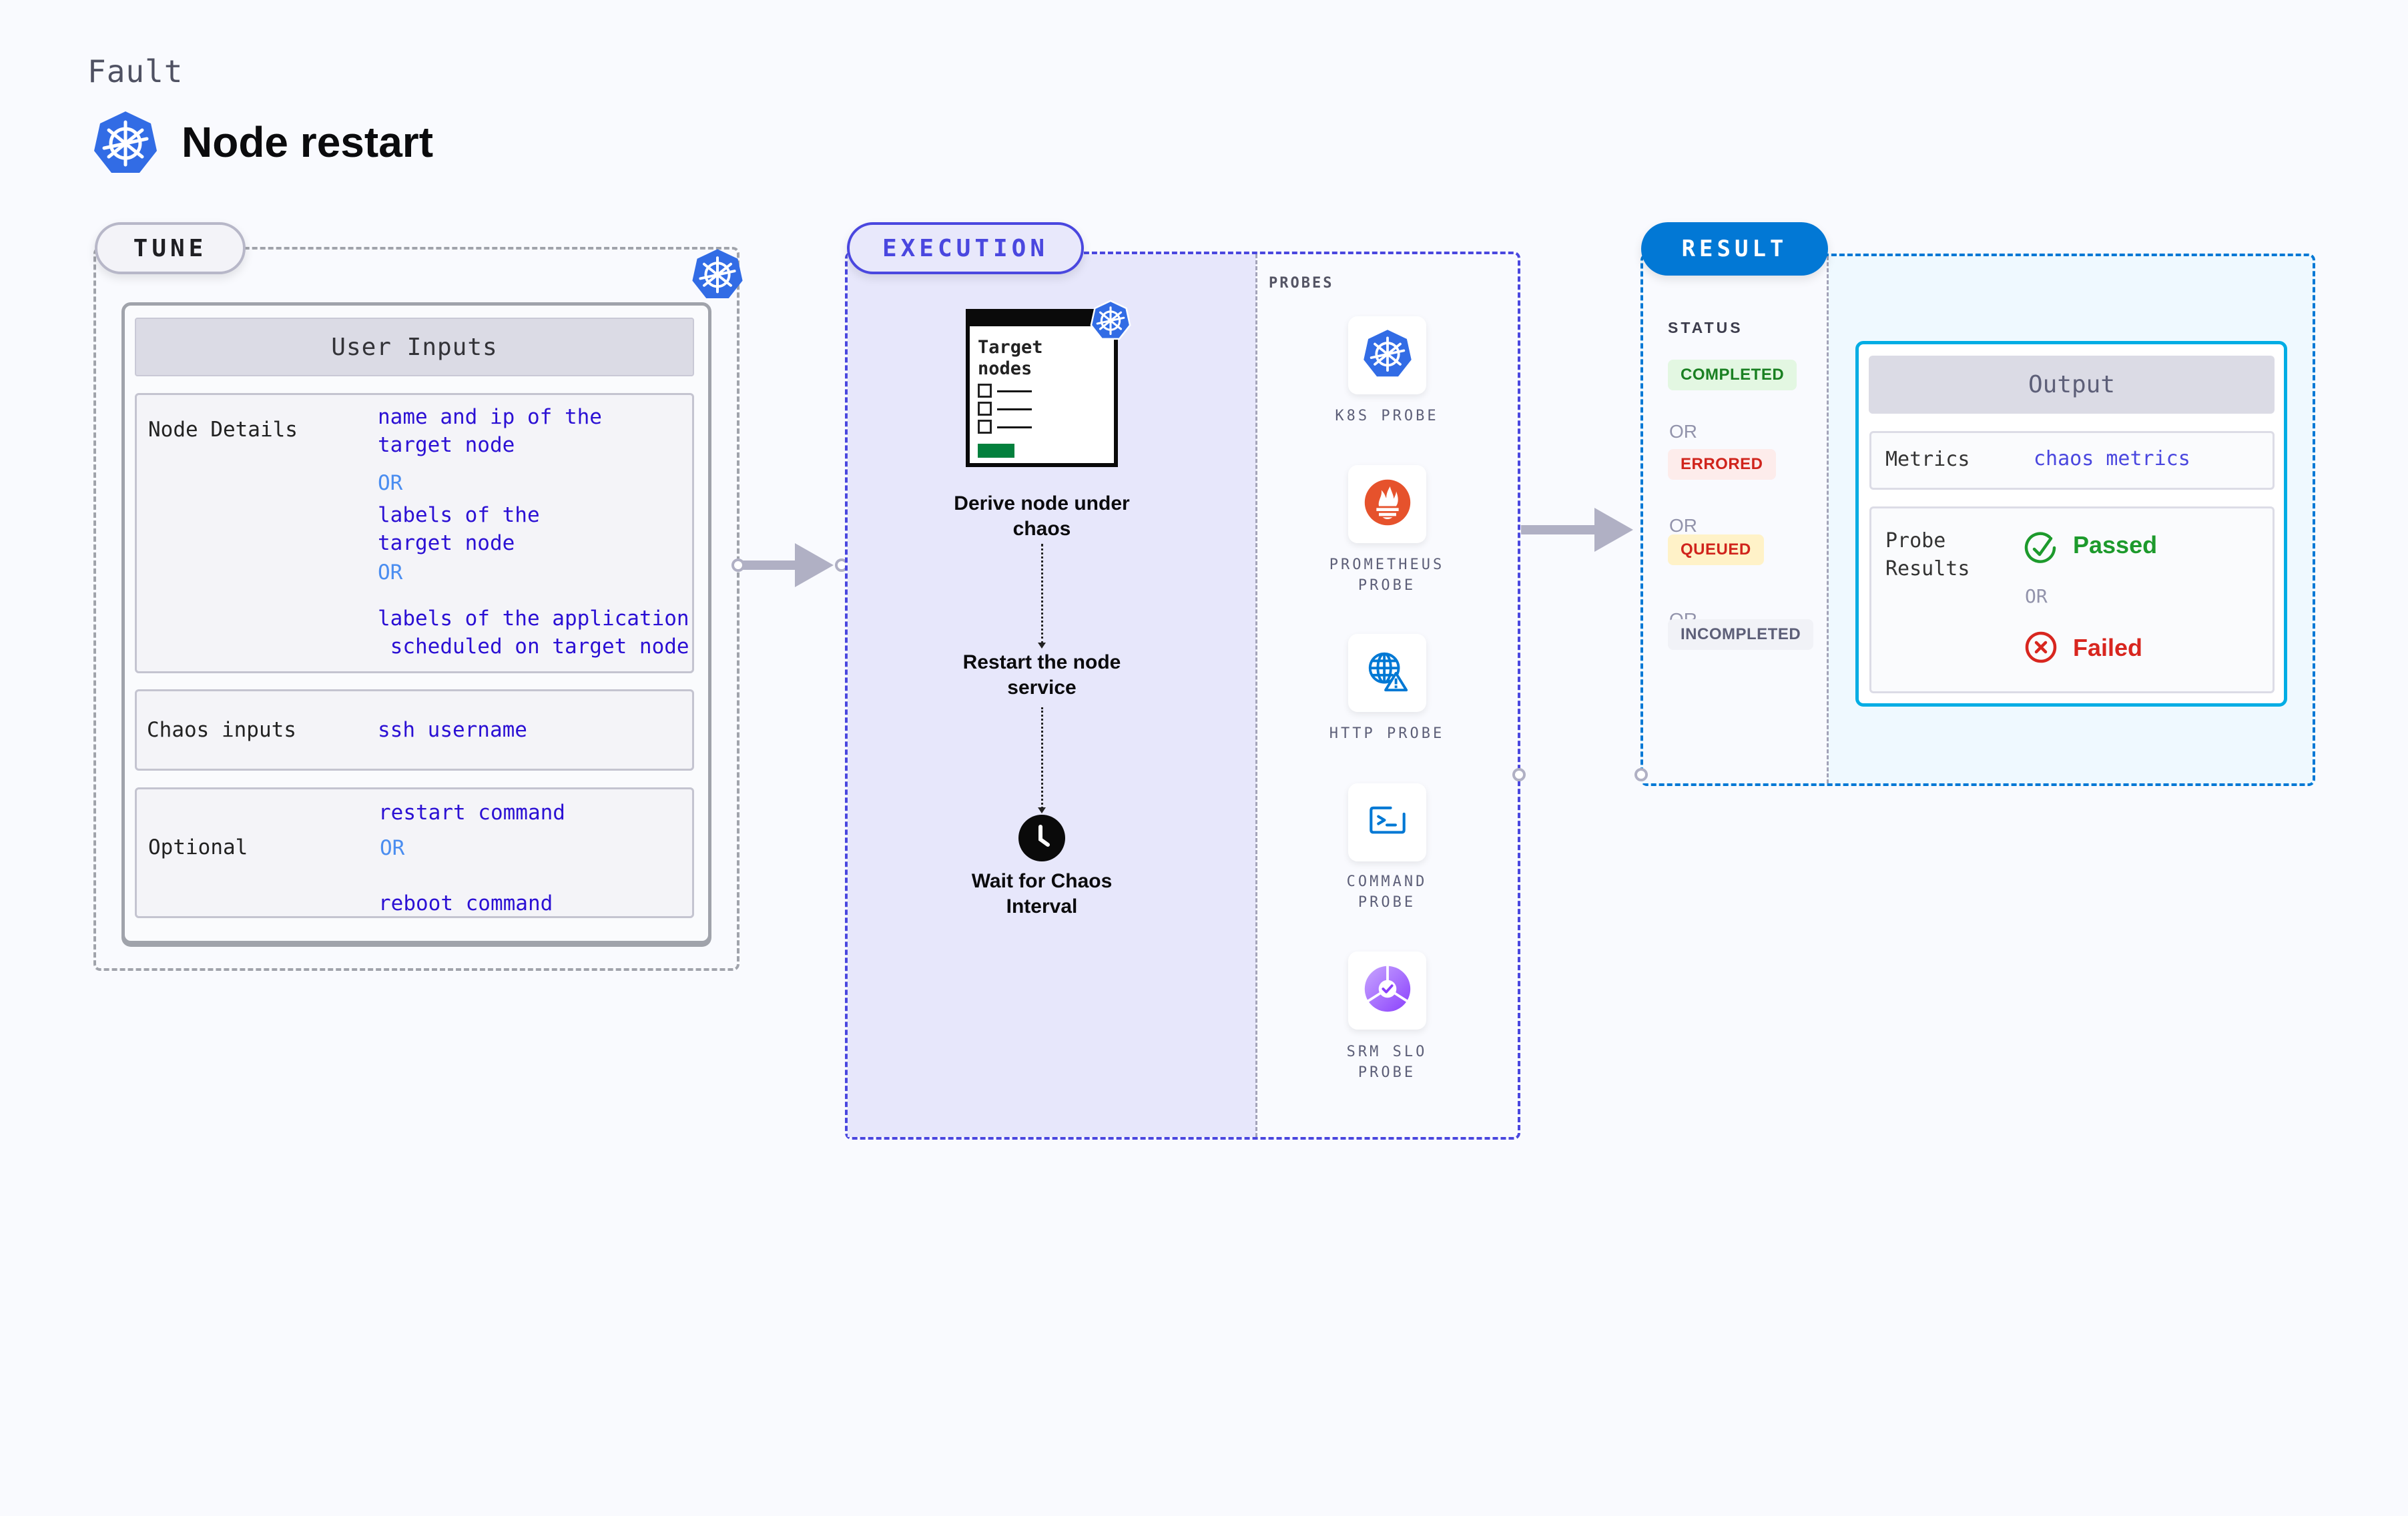  I want to click on step-wait-interval: Wait for Chaos Interval, so click(1042, 894).